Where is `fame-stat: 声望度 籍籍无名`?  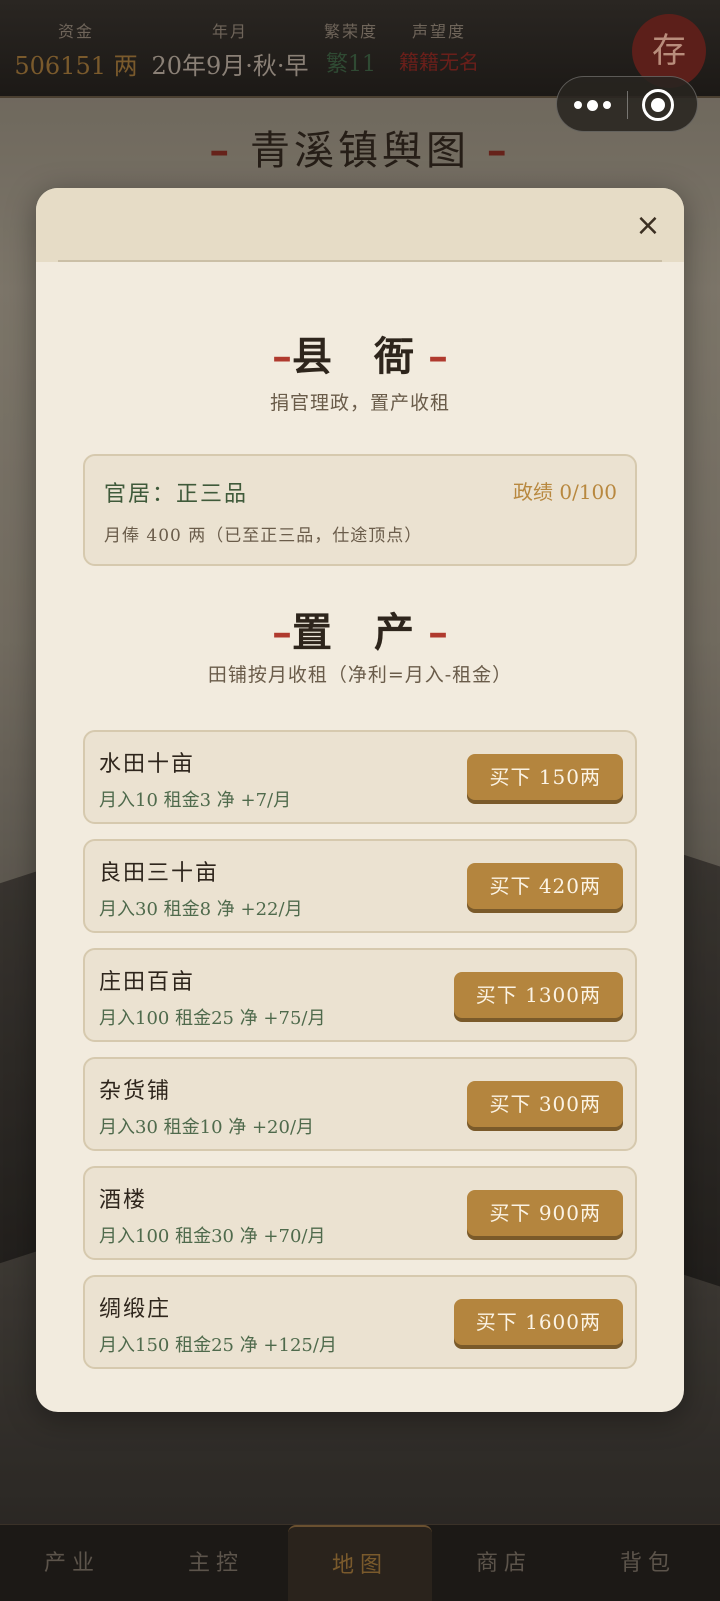 fame-stat: 声望度 籍籍无名 is located at coordinates (439, 46).